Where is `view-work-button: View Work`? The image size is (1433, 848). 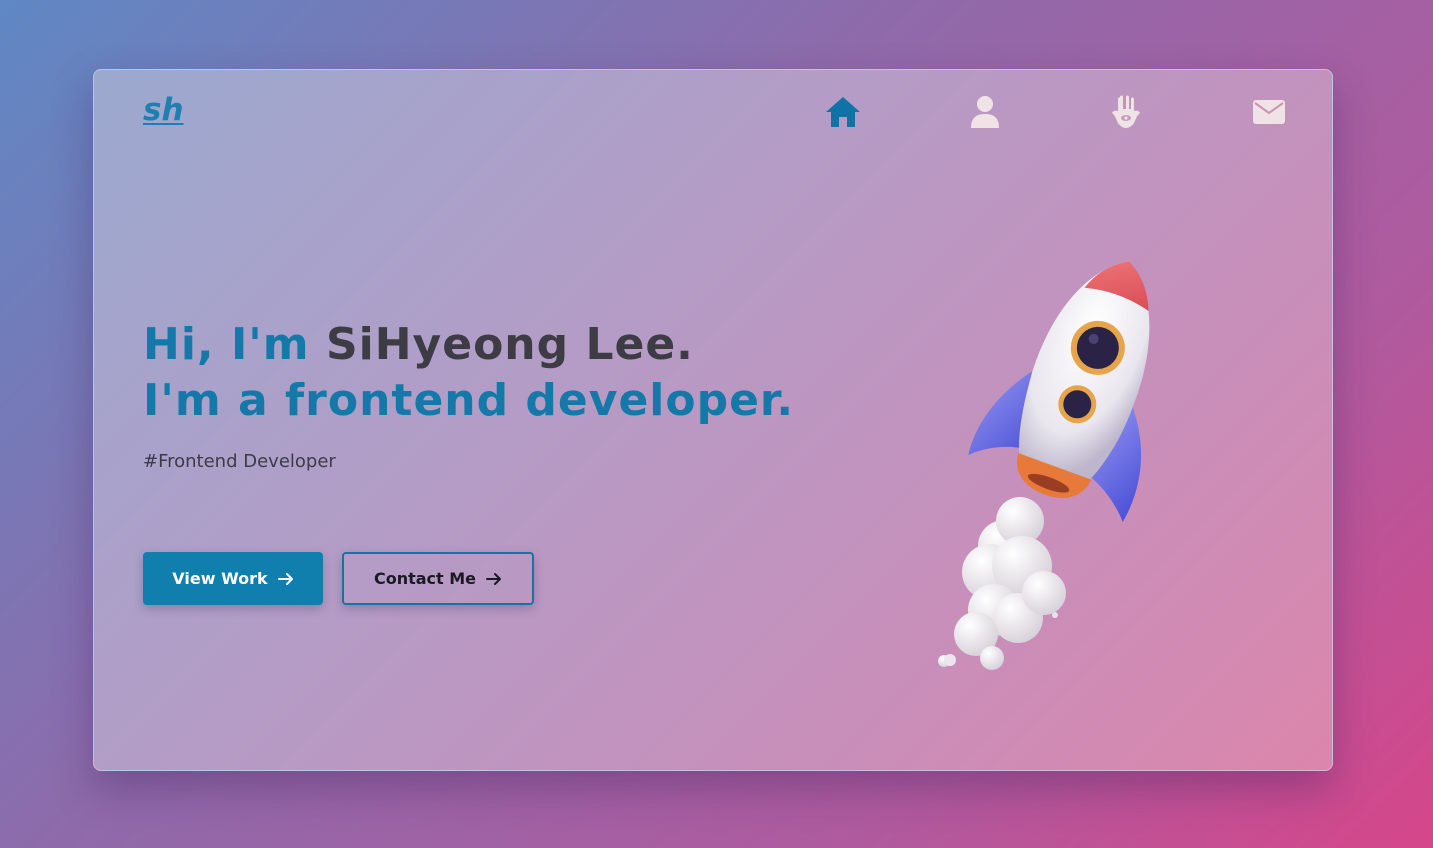 view-work-button: View Work is located at coordinates (233, 578).